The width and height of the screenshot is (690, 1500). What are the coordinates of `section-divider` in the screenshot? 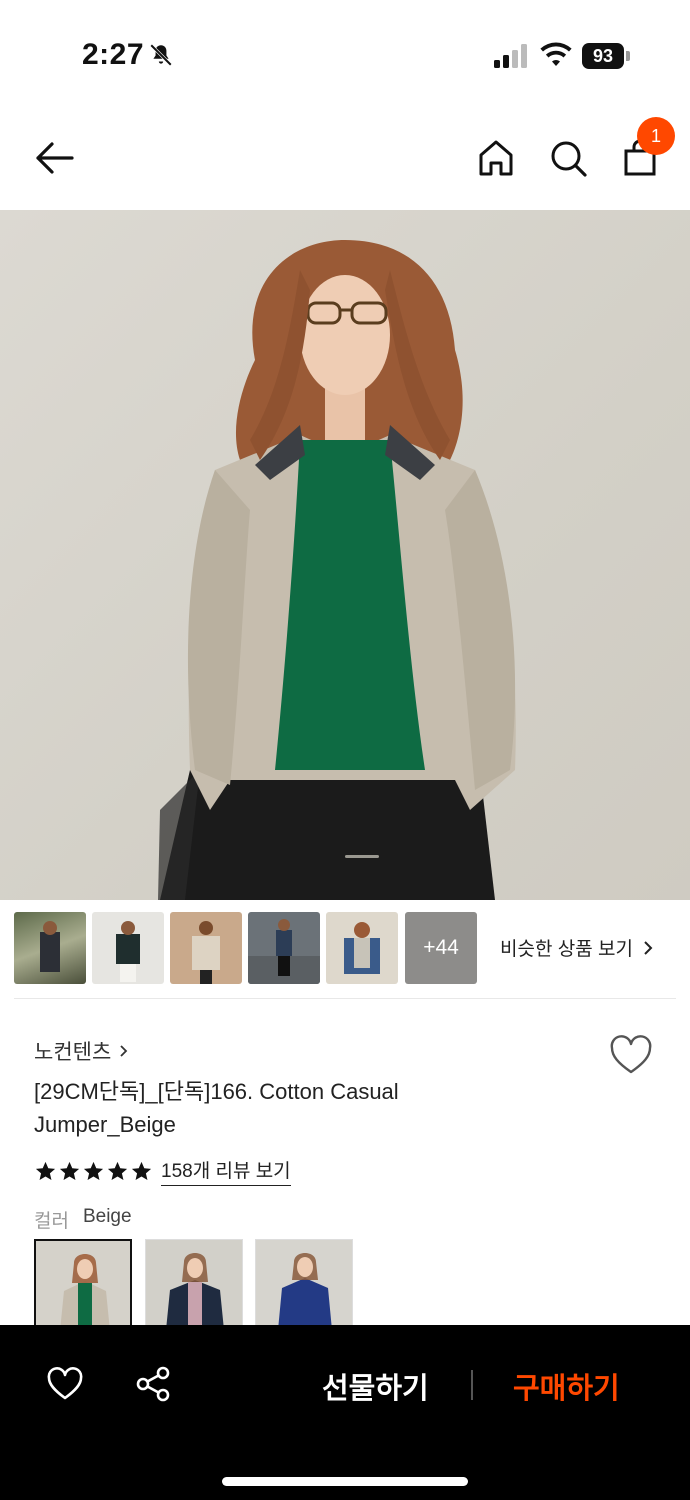 It's located at (345, 998).